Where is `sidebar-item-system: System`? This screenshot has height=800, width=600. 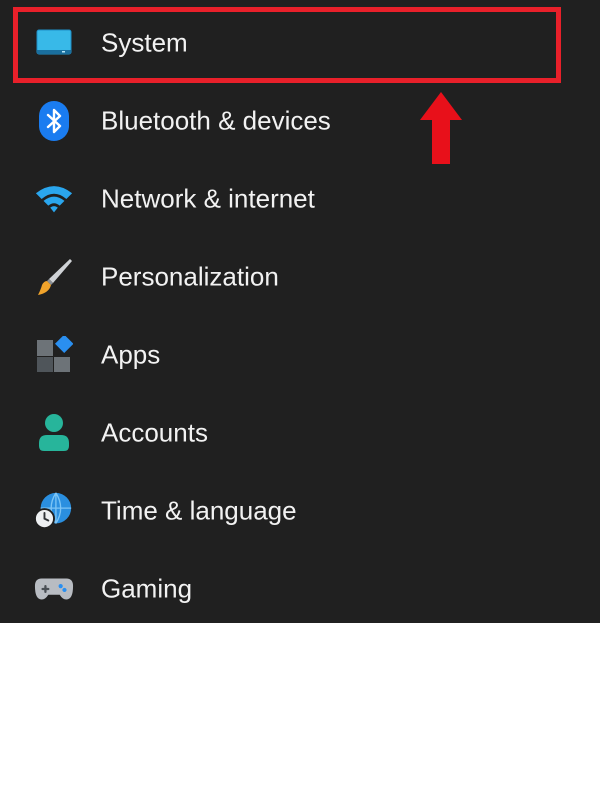 sidebar-item-system: System is located at coordinates (300, 43).